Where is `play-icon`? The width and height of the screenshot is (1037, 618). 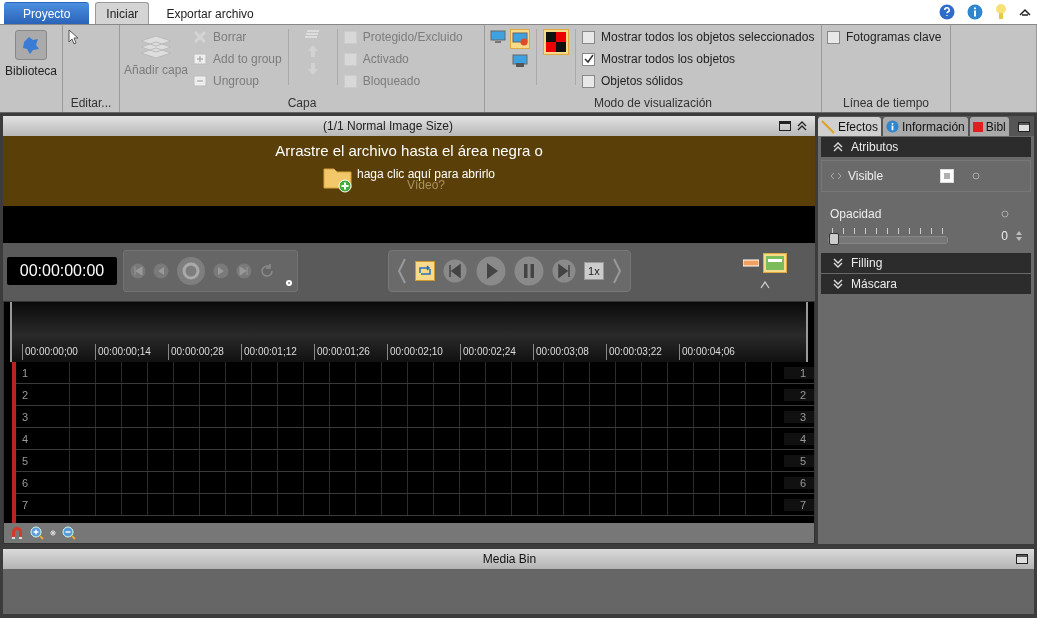 play-icon is located at coordinates (490, 271).